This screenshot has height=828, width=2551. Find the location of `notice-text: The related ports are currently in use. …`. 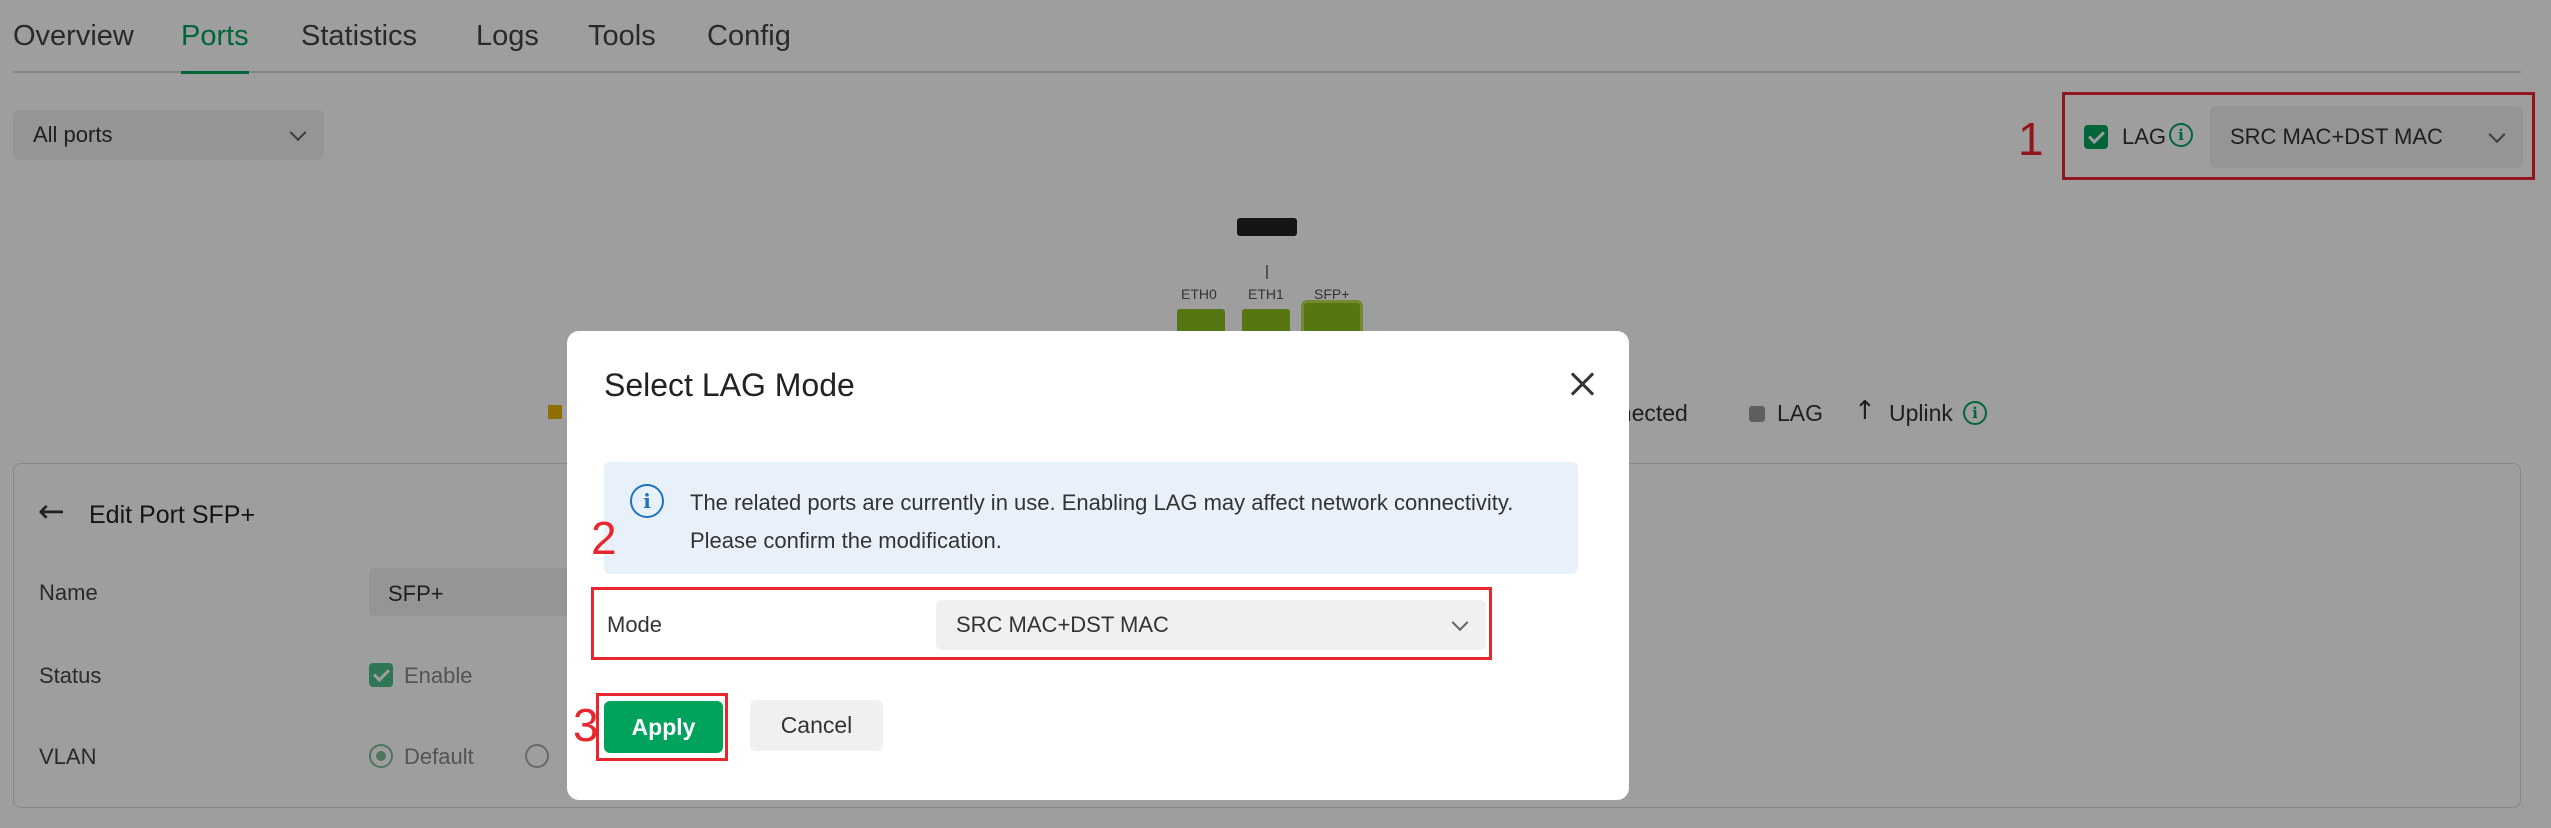

notice-text: The related ports are currently in use. … is located at coordinates (1102, 521).